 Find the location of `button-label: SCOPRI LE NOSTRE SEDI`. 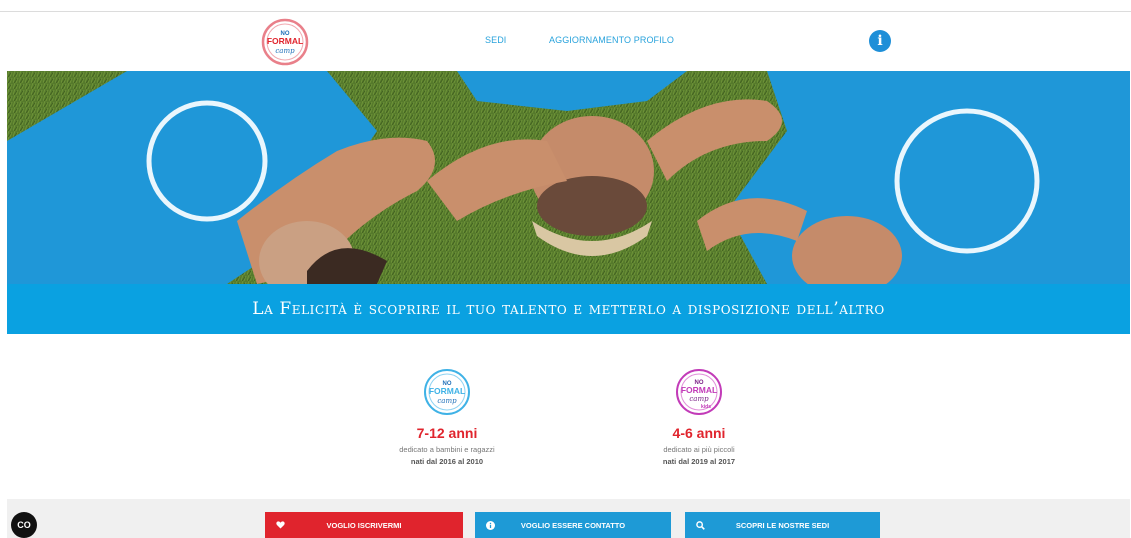

button-label: SCOPRI LE NOSTRE SEDI is located at coordinates (782, 525).